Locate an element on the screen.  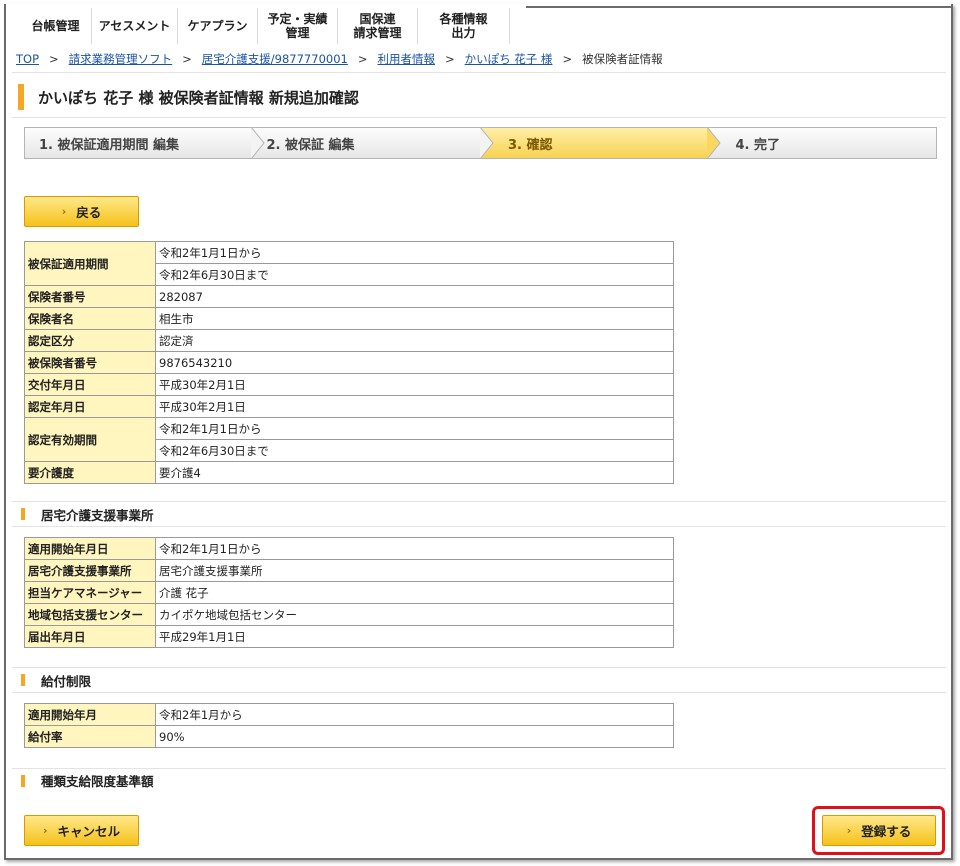
progress-steps: 1. 被保証適用期間 編集 2. 被保証 編集 3. 確認 4. 完了 is located at coordinates (480, 143).